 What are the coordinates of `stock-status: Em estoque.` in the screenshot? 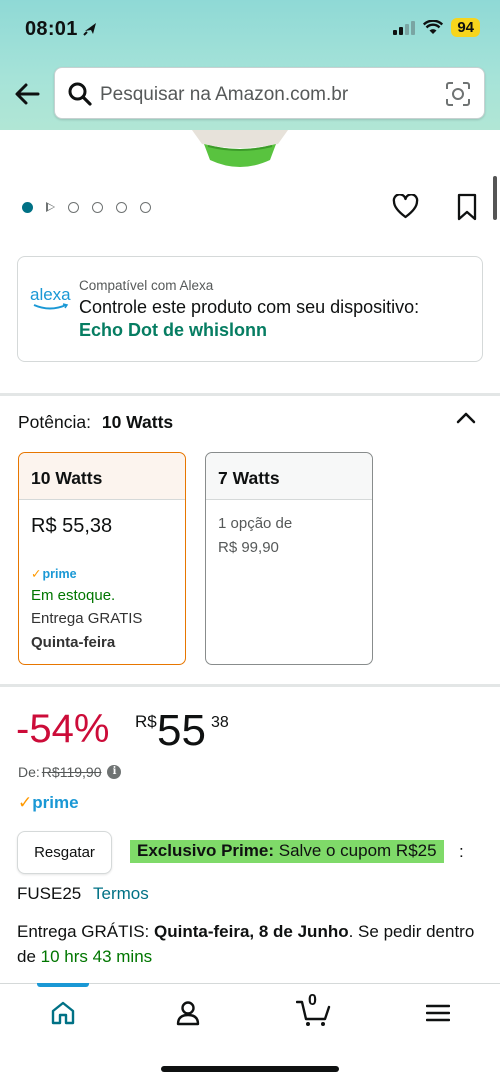 It's located at (73, 595).